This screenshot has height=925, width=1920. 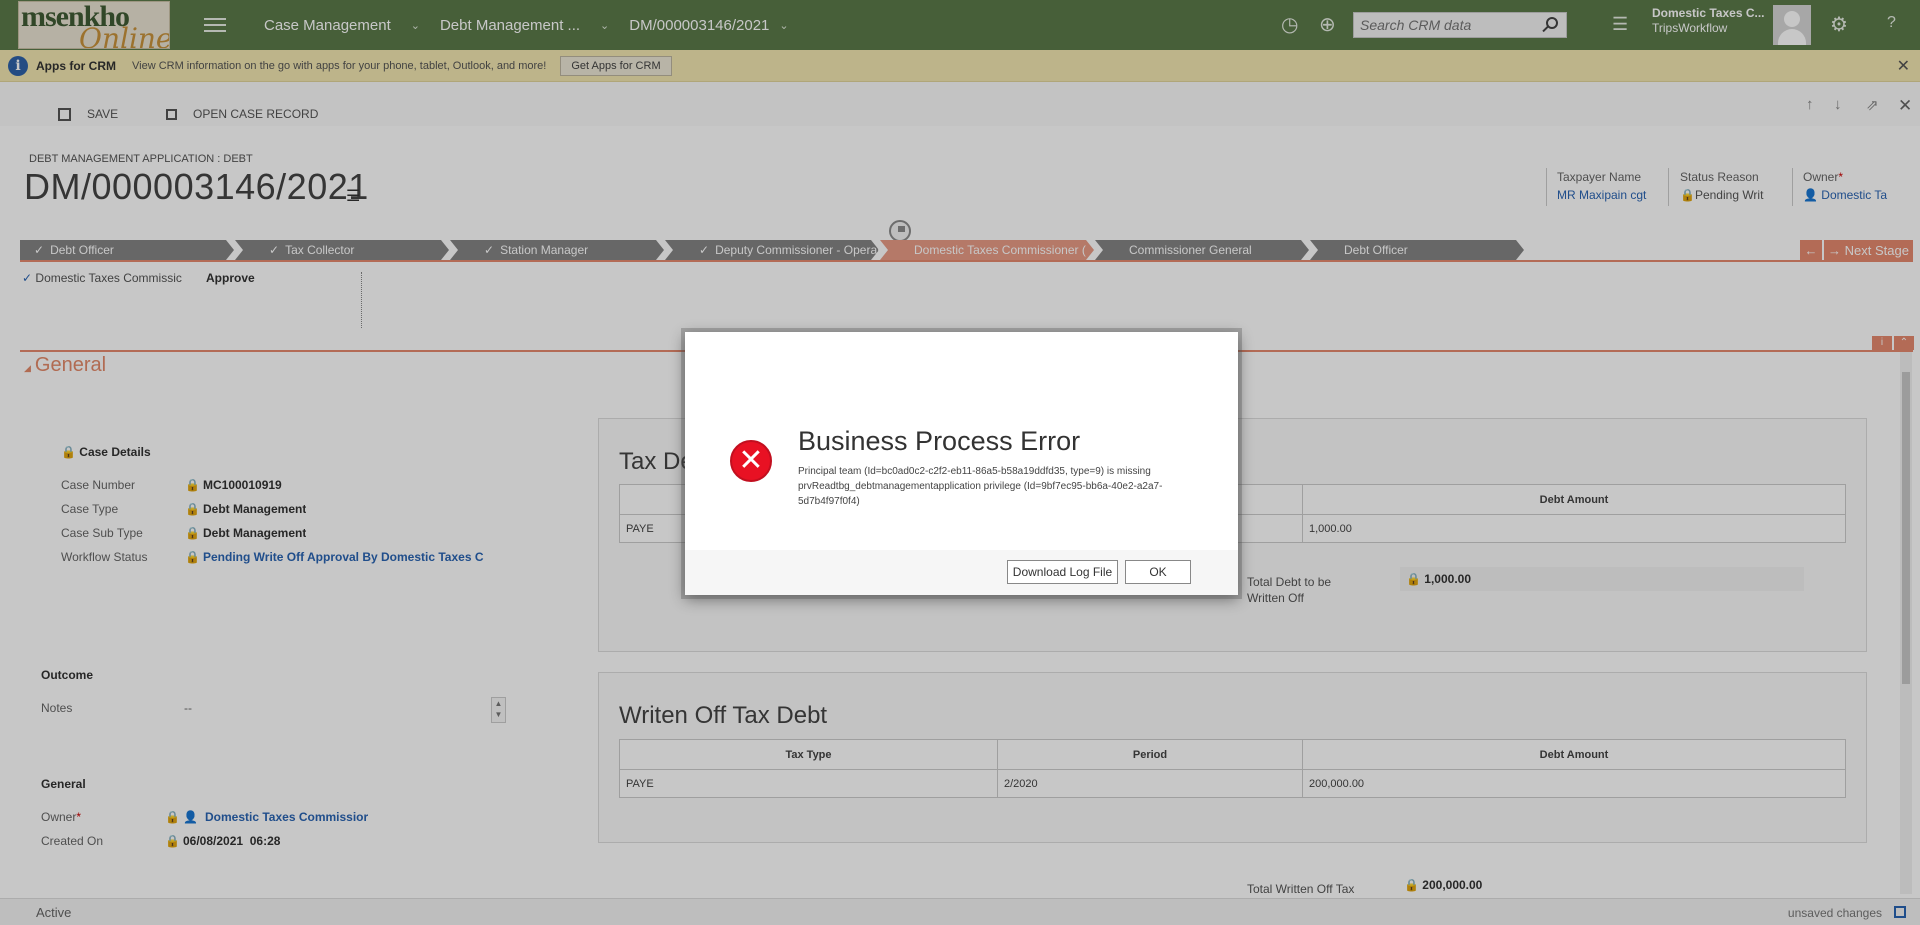 I want to click on download-log-file-button: Download Log File, so click(x=1062, y=572).